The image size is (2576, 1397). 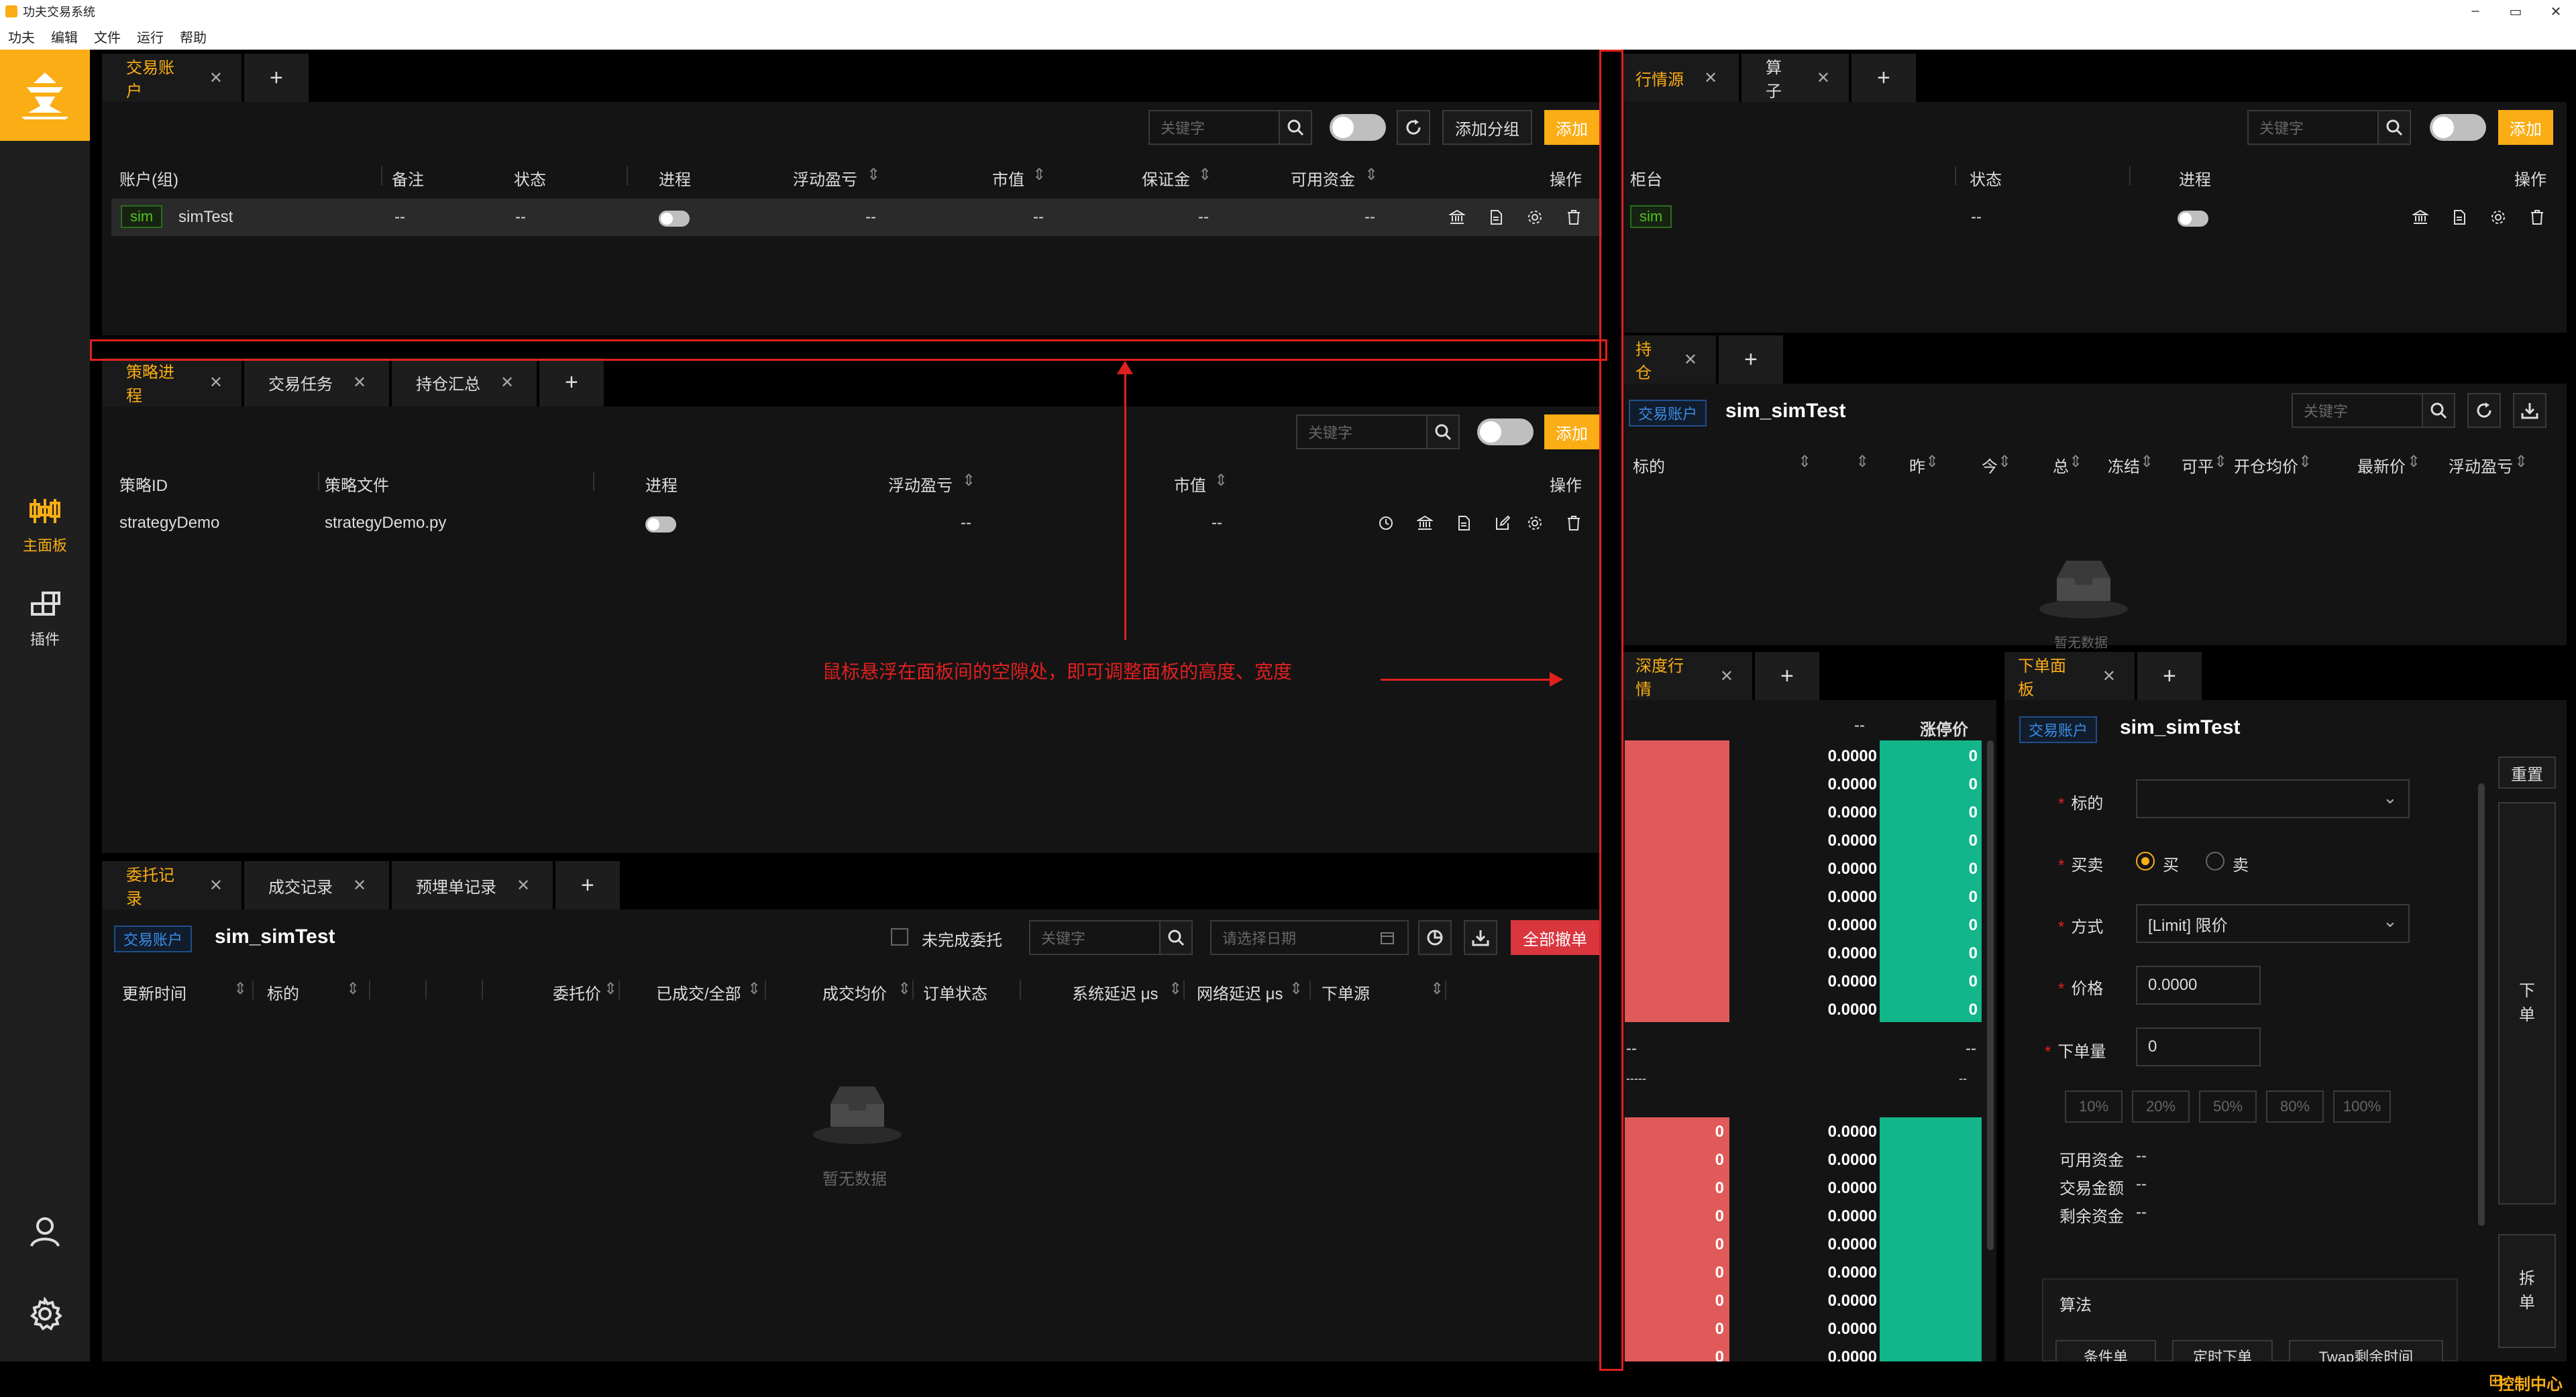 What do you see at coordinates (465, 382) in the screenshot?
I see `tab-position-summary: 持仓汇总 ✕` at bounding box center [465, 382].